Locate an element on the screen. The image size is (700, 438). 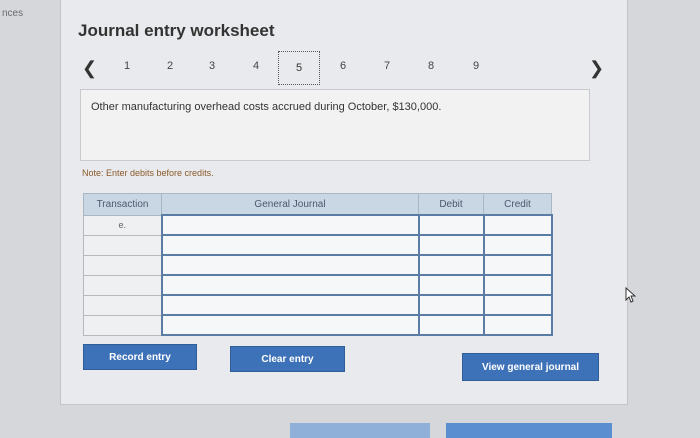
page-tab-3: 3 is located at coordinates (212, 66).